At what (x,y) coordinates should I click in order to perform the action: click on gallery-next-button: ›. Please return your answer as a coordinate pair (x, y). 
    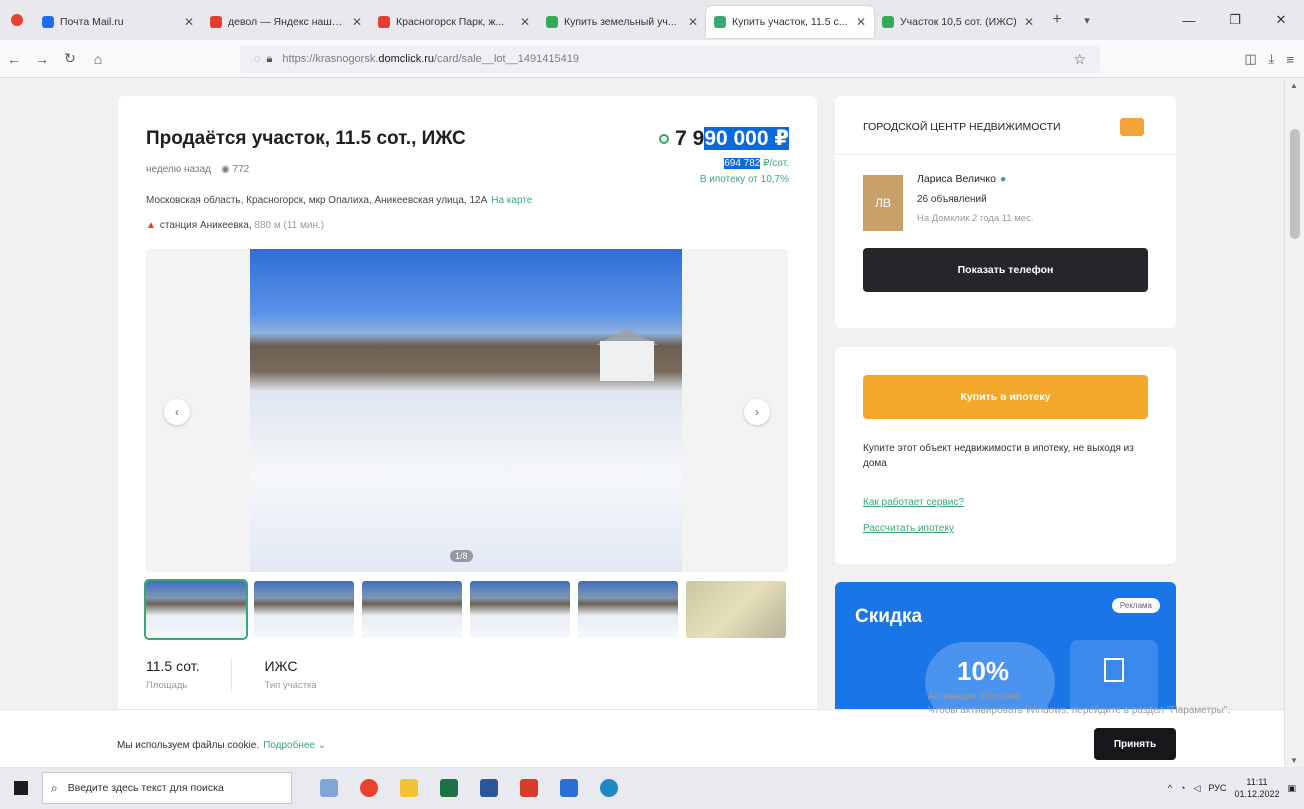
    Looking at the image, I should click on (757, 412).